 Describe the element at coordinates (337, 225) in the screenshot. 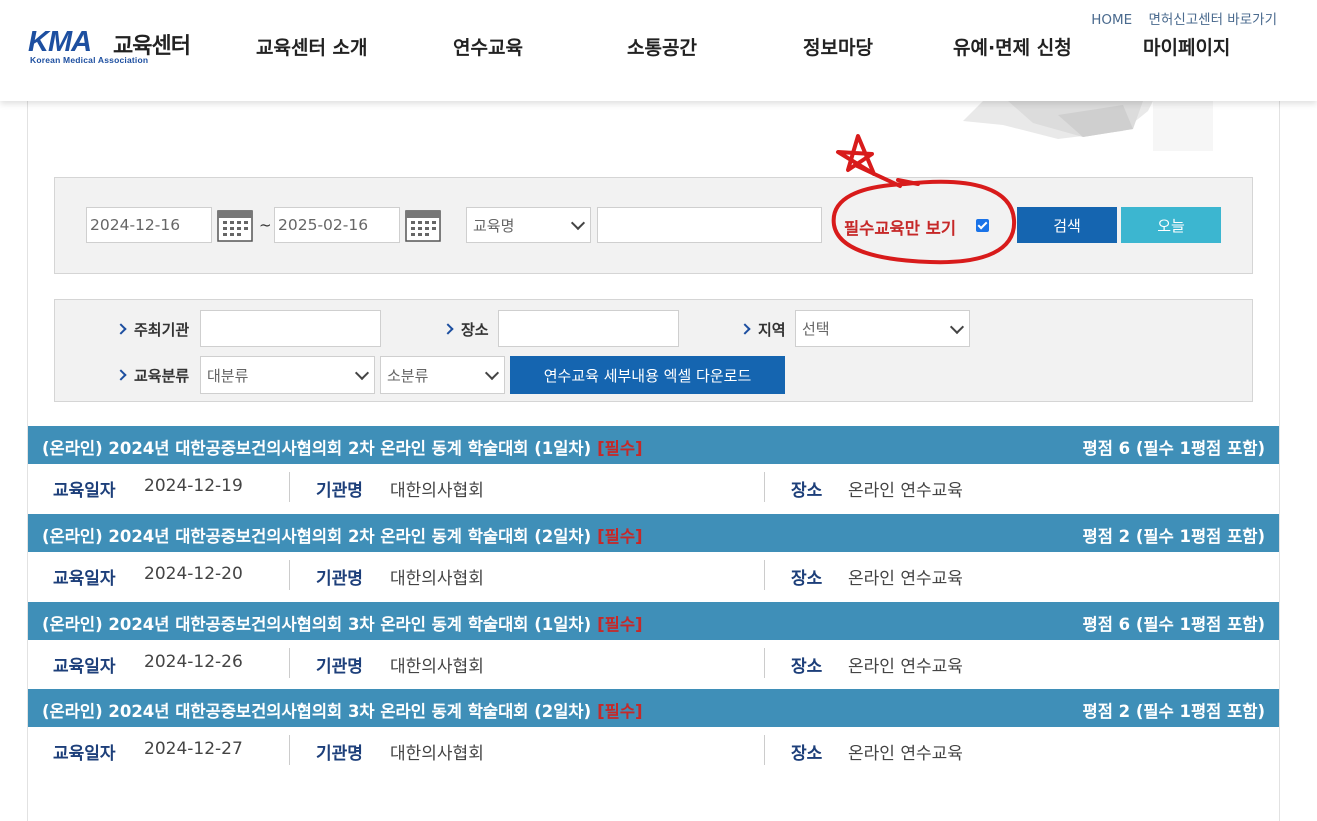

I see `date-to-input: 2025-02-16` at that location.